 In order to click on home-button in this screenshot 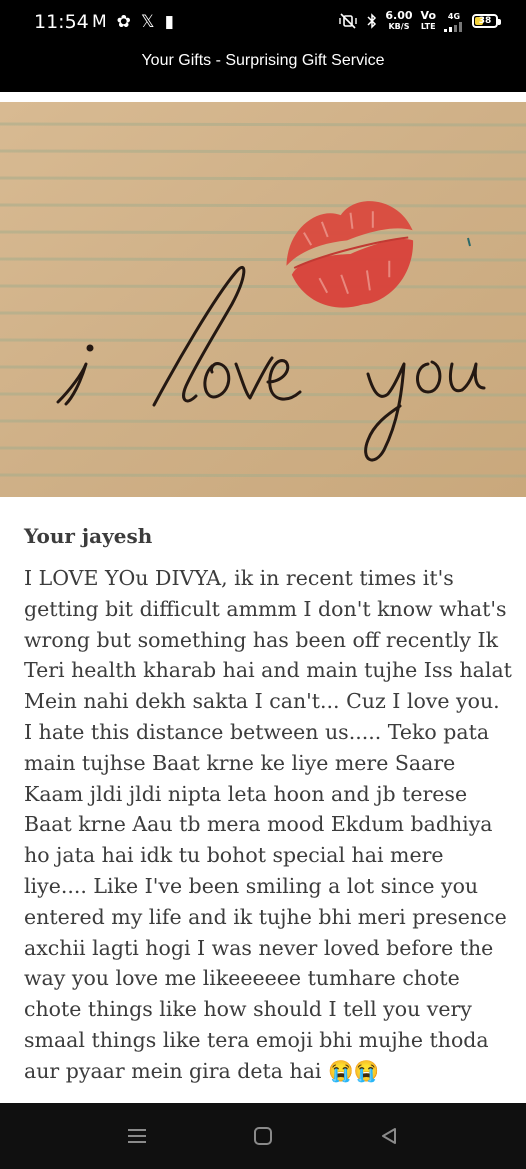, I will do `click(263, 1136)`.